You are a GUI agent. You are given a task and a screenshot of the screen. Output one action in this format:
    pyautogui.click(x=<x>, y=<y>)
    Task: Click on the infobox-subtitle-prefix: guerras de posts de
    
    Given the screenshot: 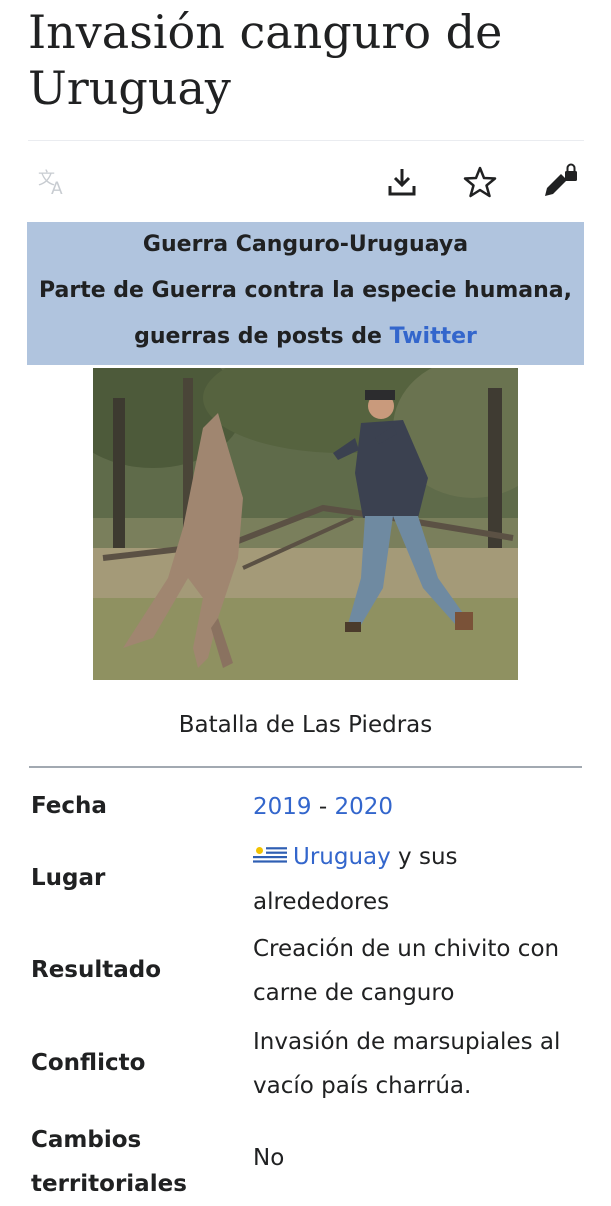 What is the action you would take?
    pyautogui.click(x=262, y=336)
    